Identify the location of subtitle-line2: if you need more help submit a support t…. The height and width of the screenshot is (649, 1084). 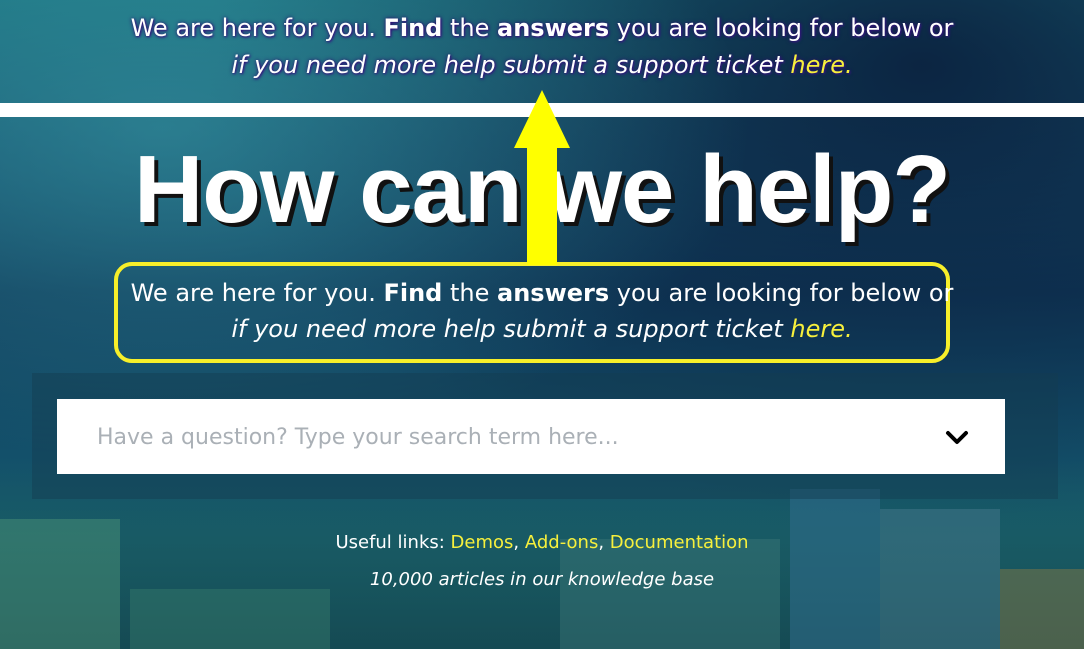
(542, 329).